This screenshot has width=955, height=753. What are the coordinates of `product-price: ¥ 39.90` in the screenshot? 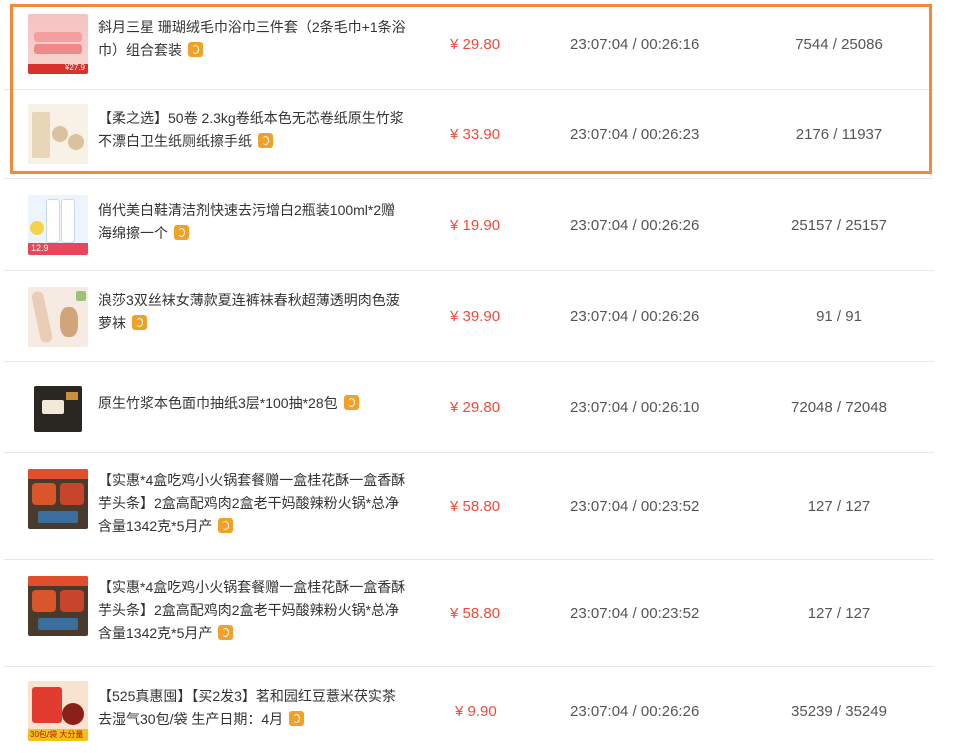 It's located at (475, 316).